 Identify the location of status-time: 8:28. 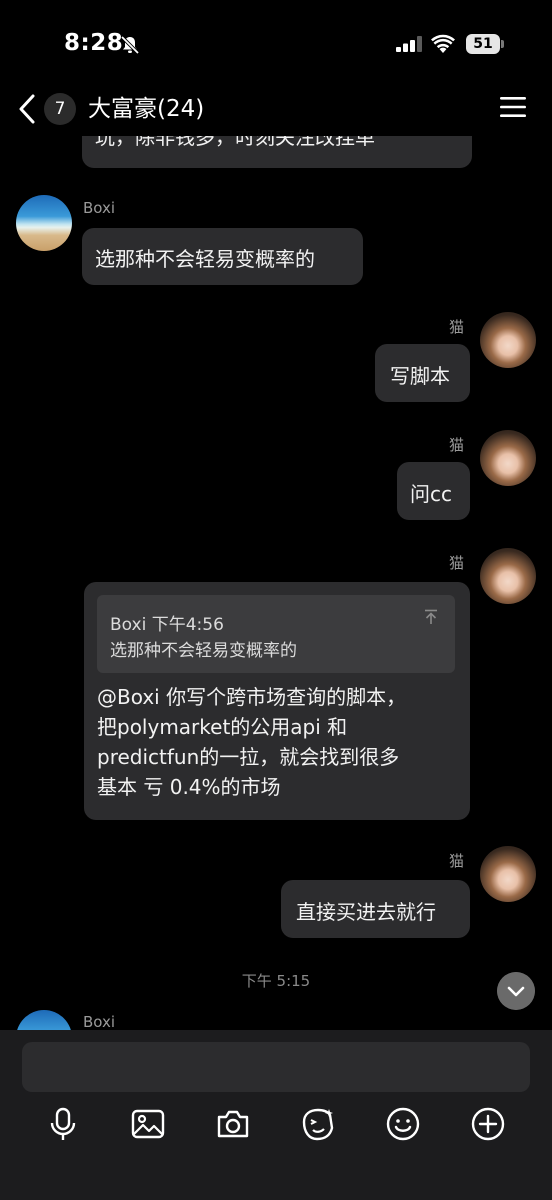
(94, 43).